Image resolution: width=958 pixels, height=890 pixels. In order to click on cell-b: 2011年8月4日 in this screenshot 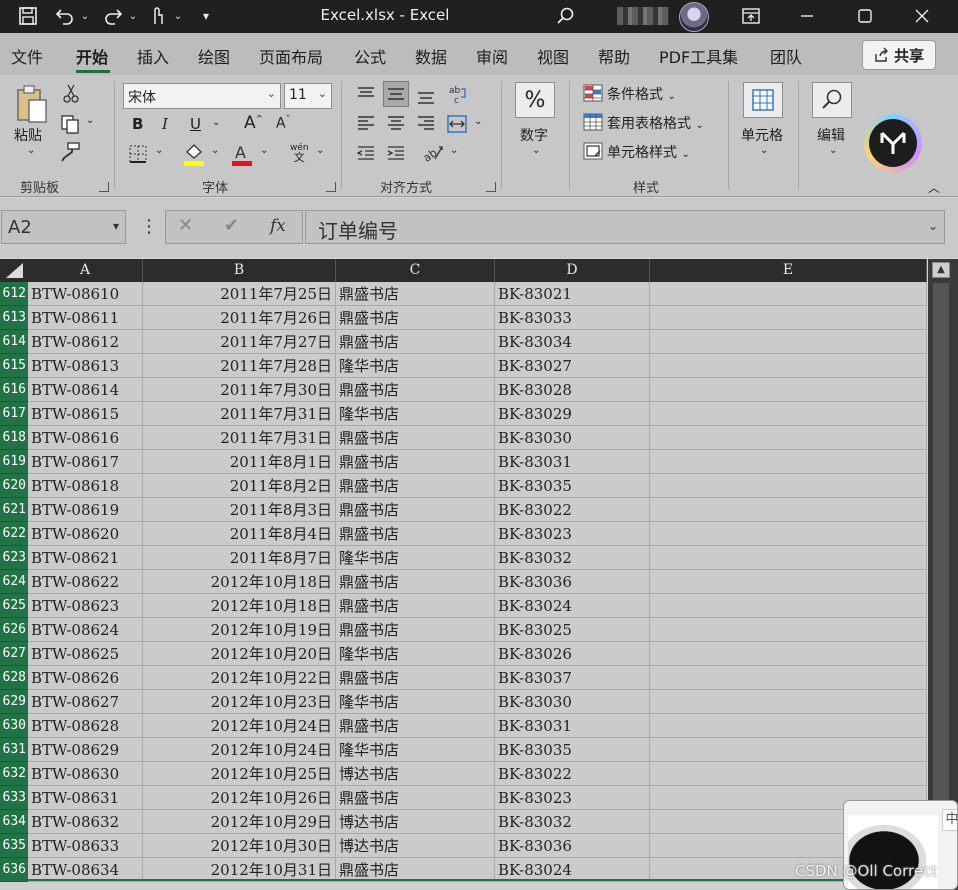, I will do `click(239, 534)`.